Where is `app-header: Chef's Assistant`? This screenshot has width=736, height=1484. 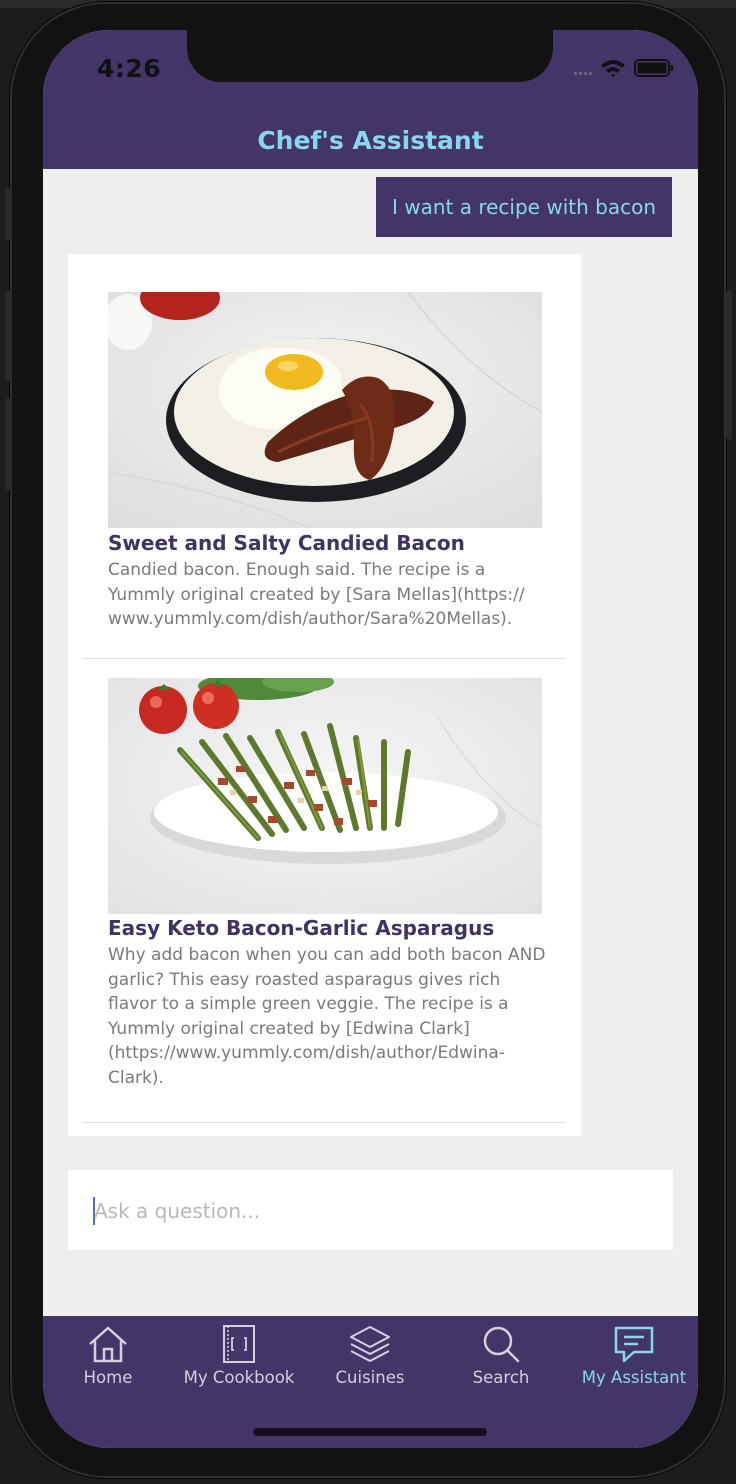 app-header: Chef's Assistant is located at coordinates (370, 140).